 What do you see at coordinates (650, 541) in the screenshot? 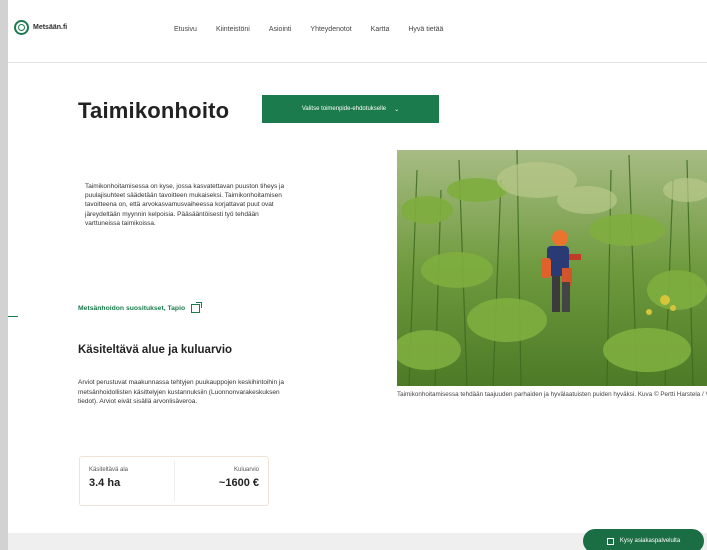
I see `customer-service-label: Kysy asiakaspalvelulta` at bounding box center [650, 541].